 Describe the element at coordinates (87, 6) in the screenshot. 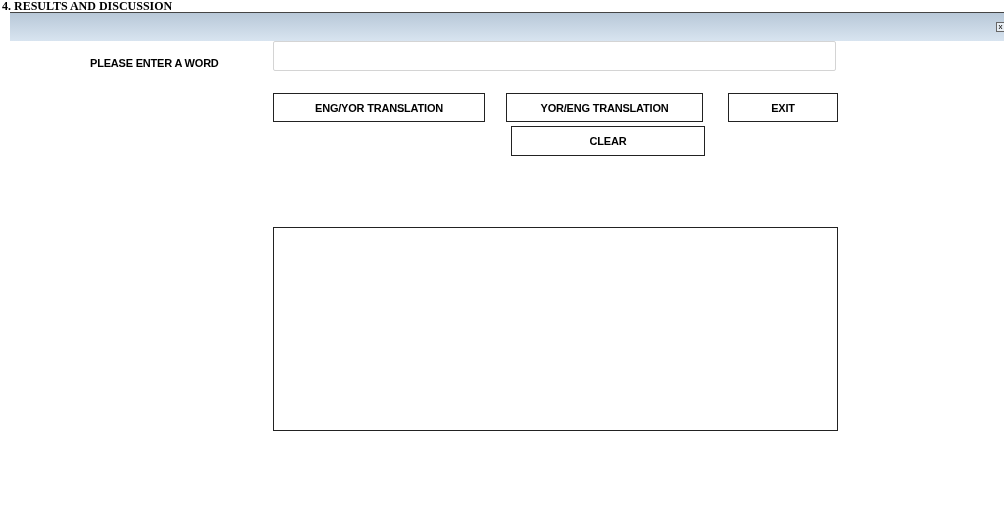

I see `section-heading: 4. RESULTS AND DISCUSSION` at that location.